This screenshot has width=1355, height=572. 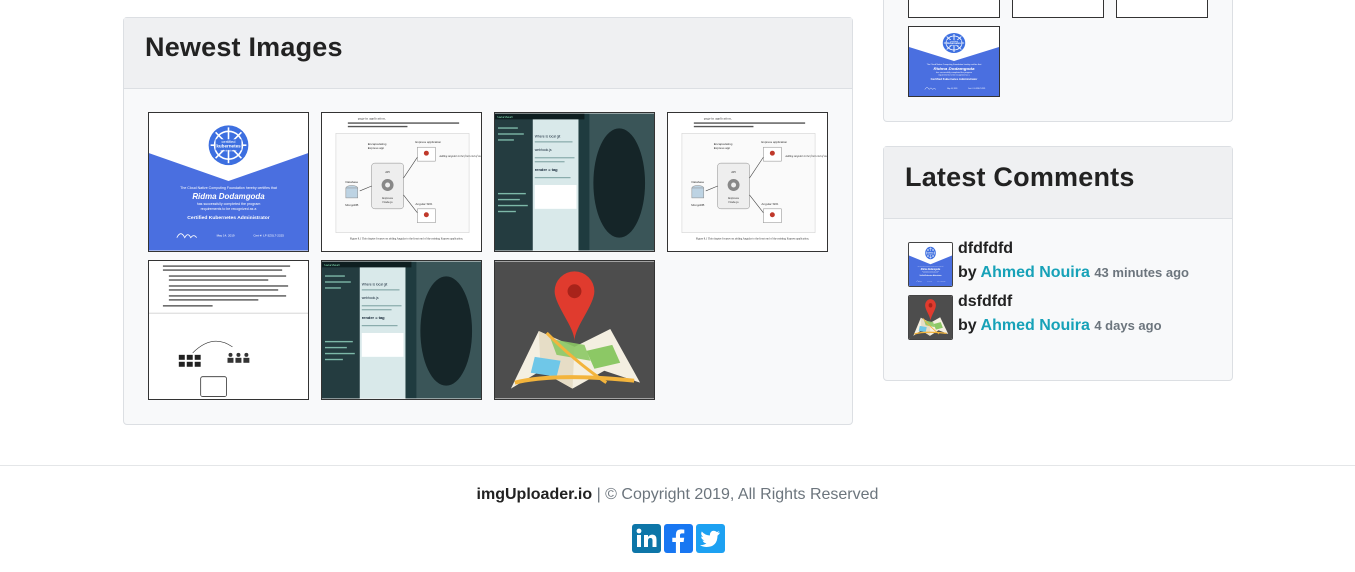 I want to click on latest-comments-title: Latest Comments, so click(x=1058, y=183).